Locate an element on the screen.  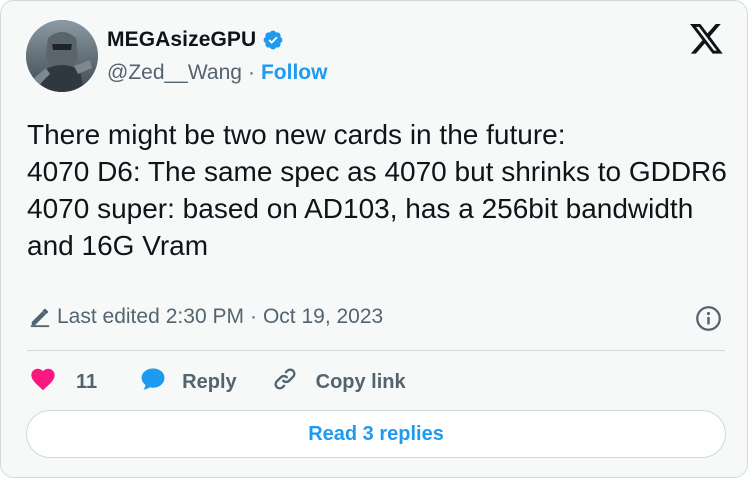
tweet-time: 2:30 PM is located at coordinates (204, 316).